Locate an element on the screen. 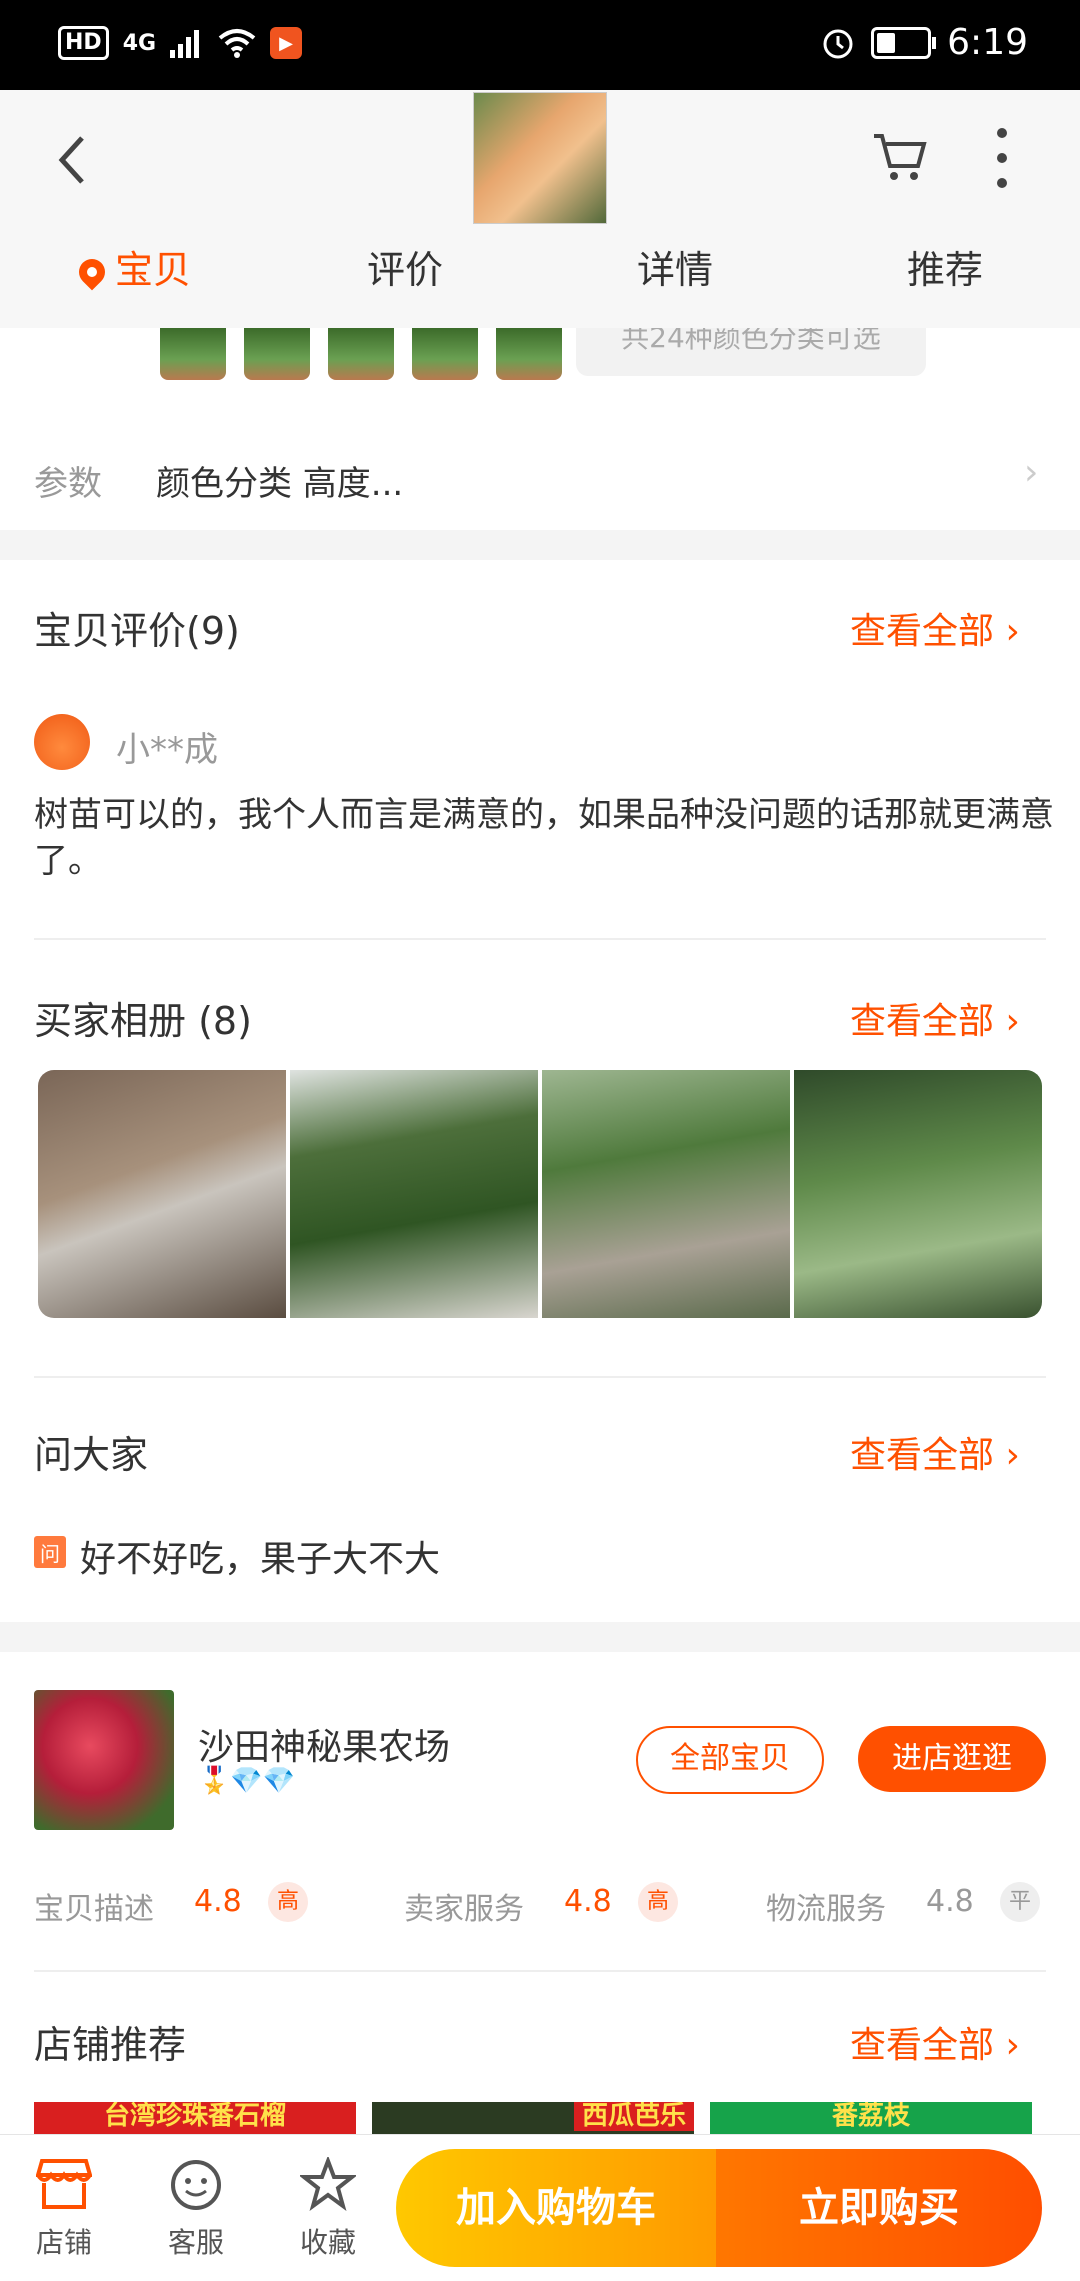  star-icon is located at coordinates (328, 2184).